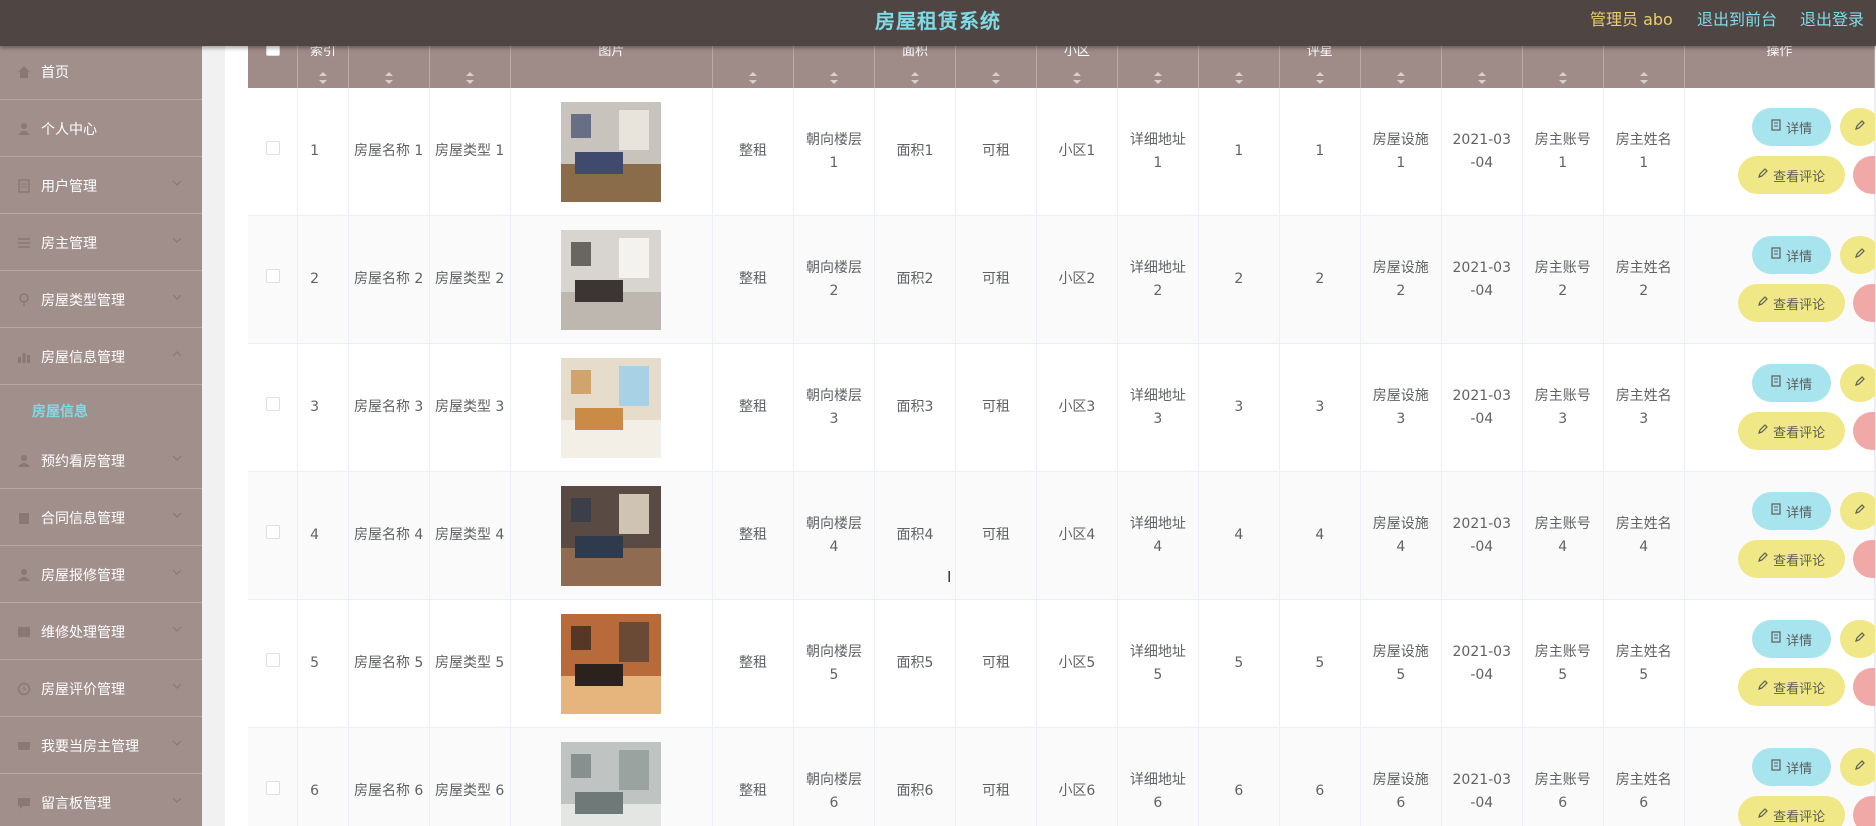 Image resolution: width=1876 pixels, height=826 pixels. I want to click on cell-col12: 1, so click(1320, 152).